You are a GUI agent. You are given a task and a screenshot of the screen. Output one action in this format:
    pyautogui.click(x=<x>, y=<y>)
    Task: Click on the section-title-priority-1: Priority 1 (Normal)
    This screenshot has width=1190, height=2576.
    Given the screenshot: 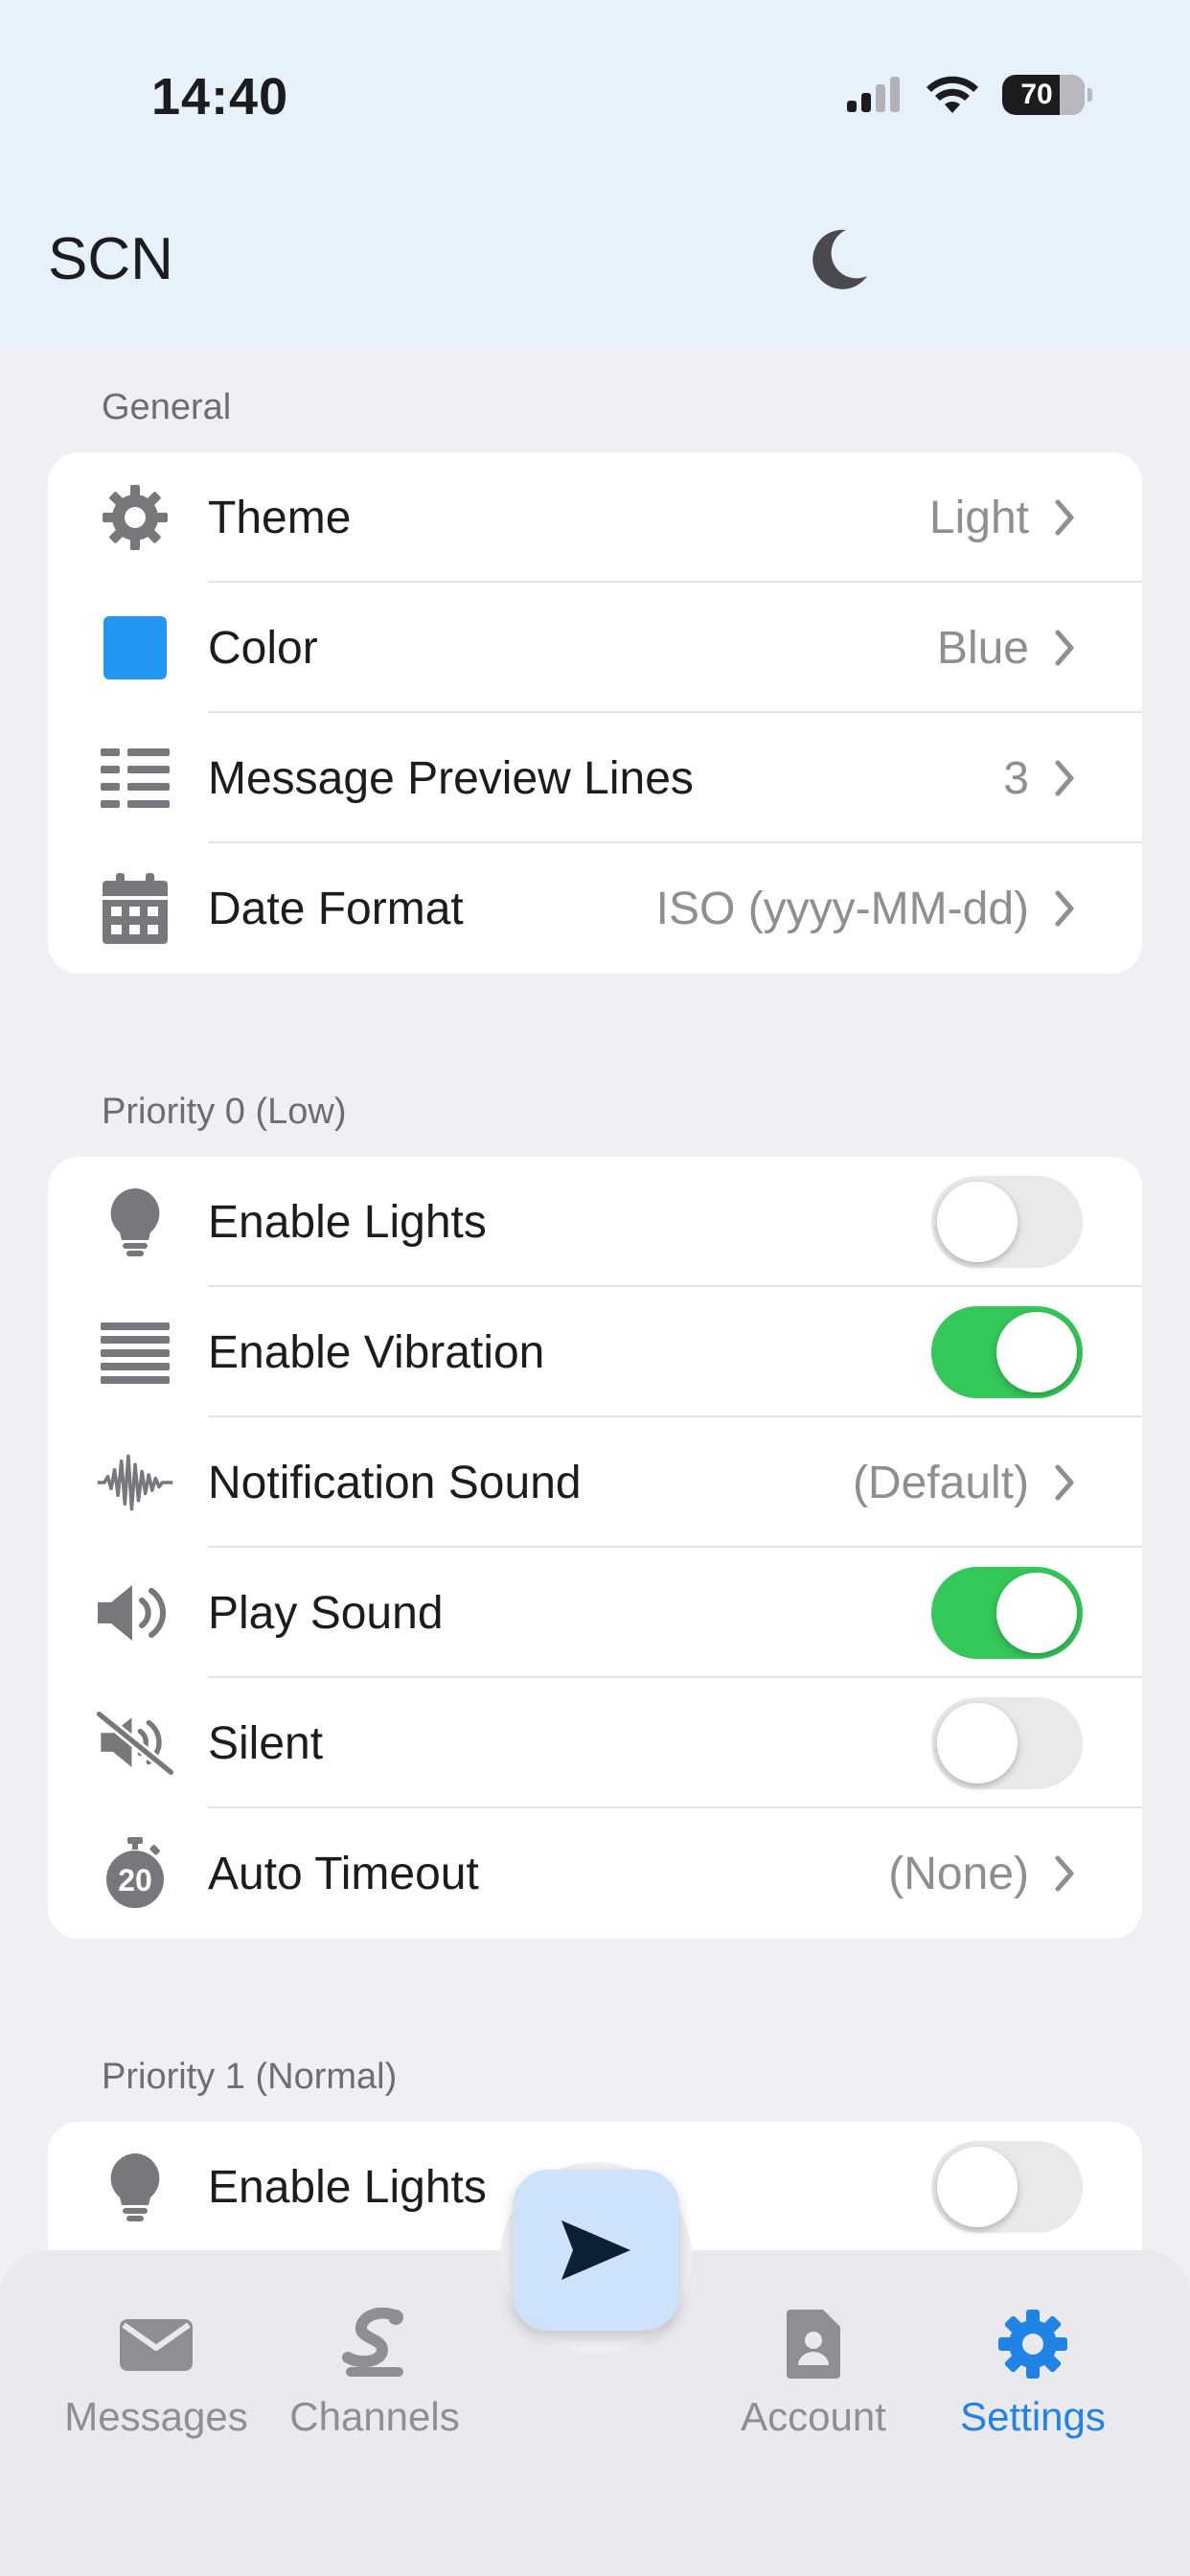 What is the action you would take?
    pyautogui.click(x=250, y=2077)
    